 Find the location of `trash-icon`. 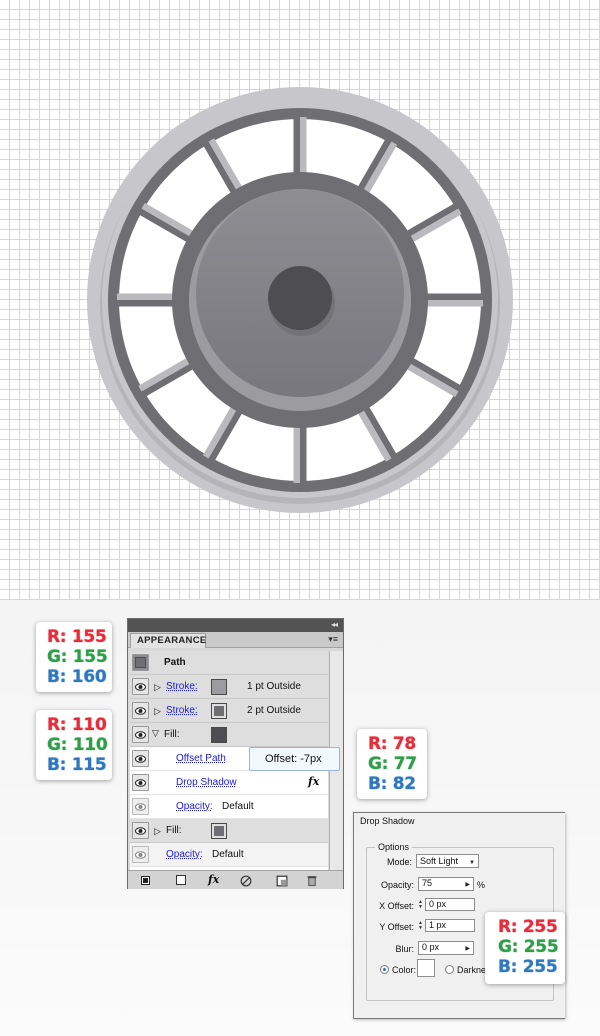

trash-icon is located at coordinates (312, 880).